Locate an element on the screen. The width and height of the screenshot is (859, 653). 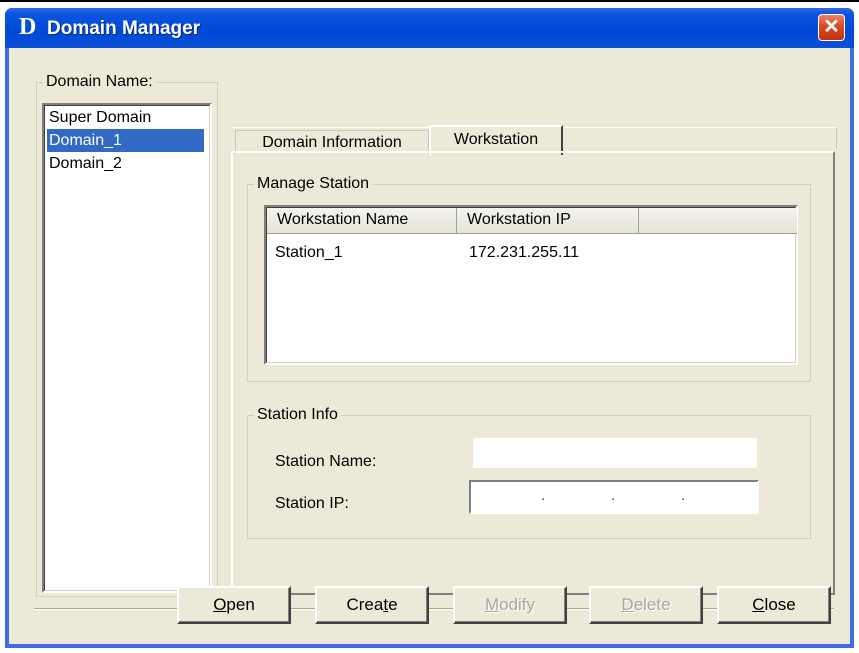
window-close-button: ✕ is located at coordinates (831, 27).